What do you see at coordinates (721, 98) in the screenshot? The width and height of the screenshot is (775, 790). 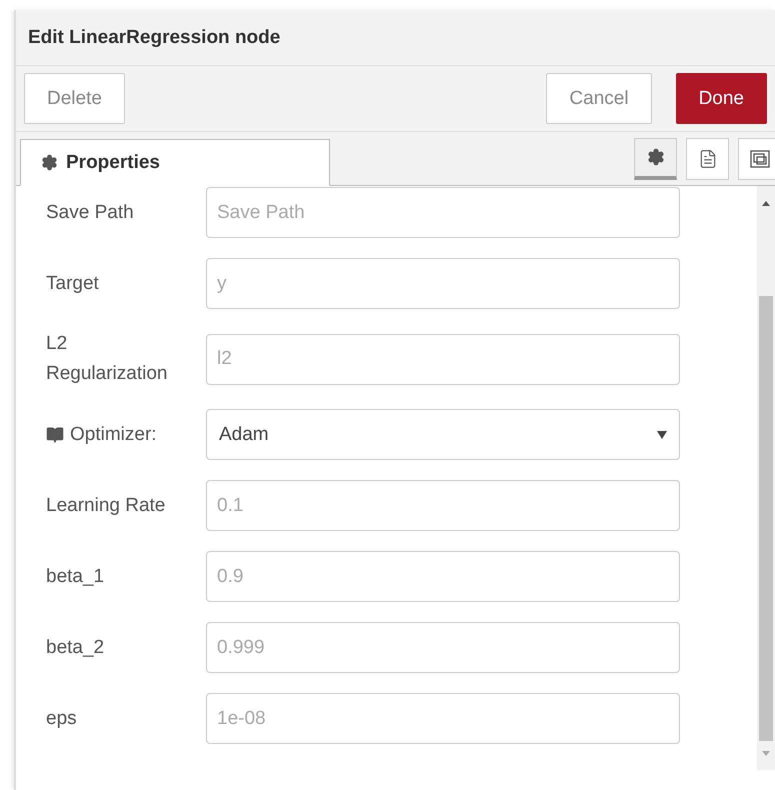 I see `done-button: Done` at bounding box center [721, 98].